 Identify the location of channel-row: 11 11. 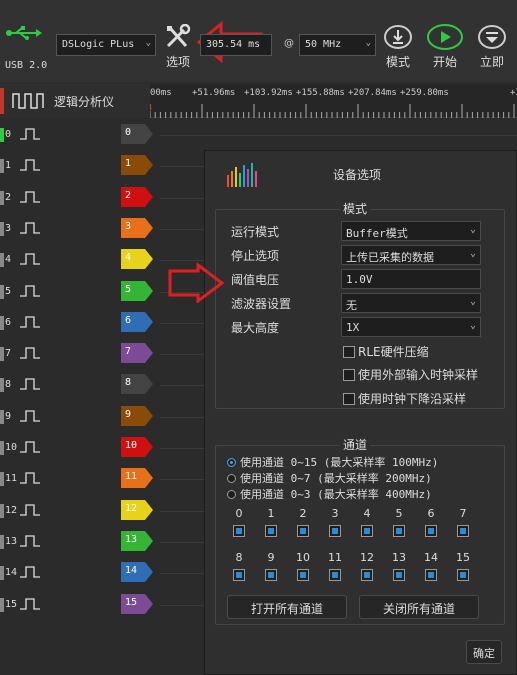
(80, 479).